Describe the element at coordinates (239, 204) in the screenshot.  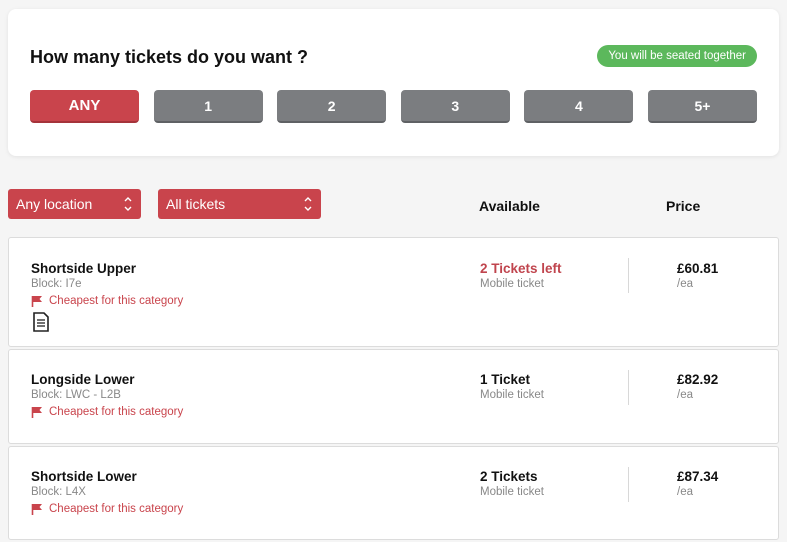
I see `ticket-type-select: All tickets` at that location.